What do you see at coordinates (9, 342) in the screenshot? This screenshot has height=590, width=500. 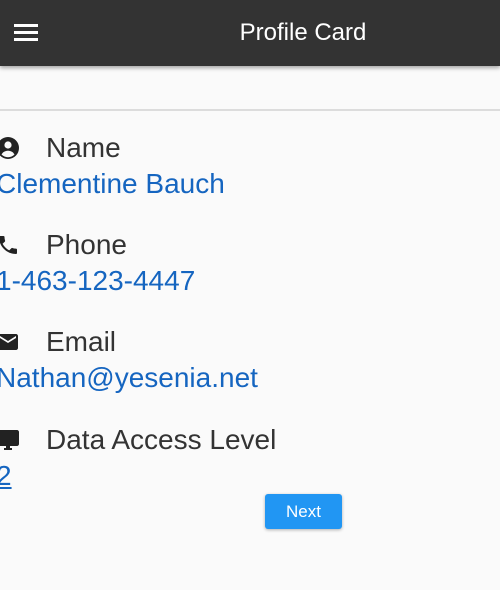 I see `email-icon` at bounding box center [9, 342].